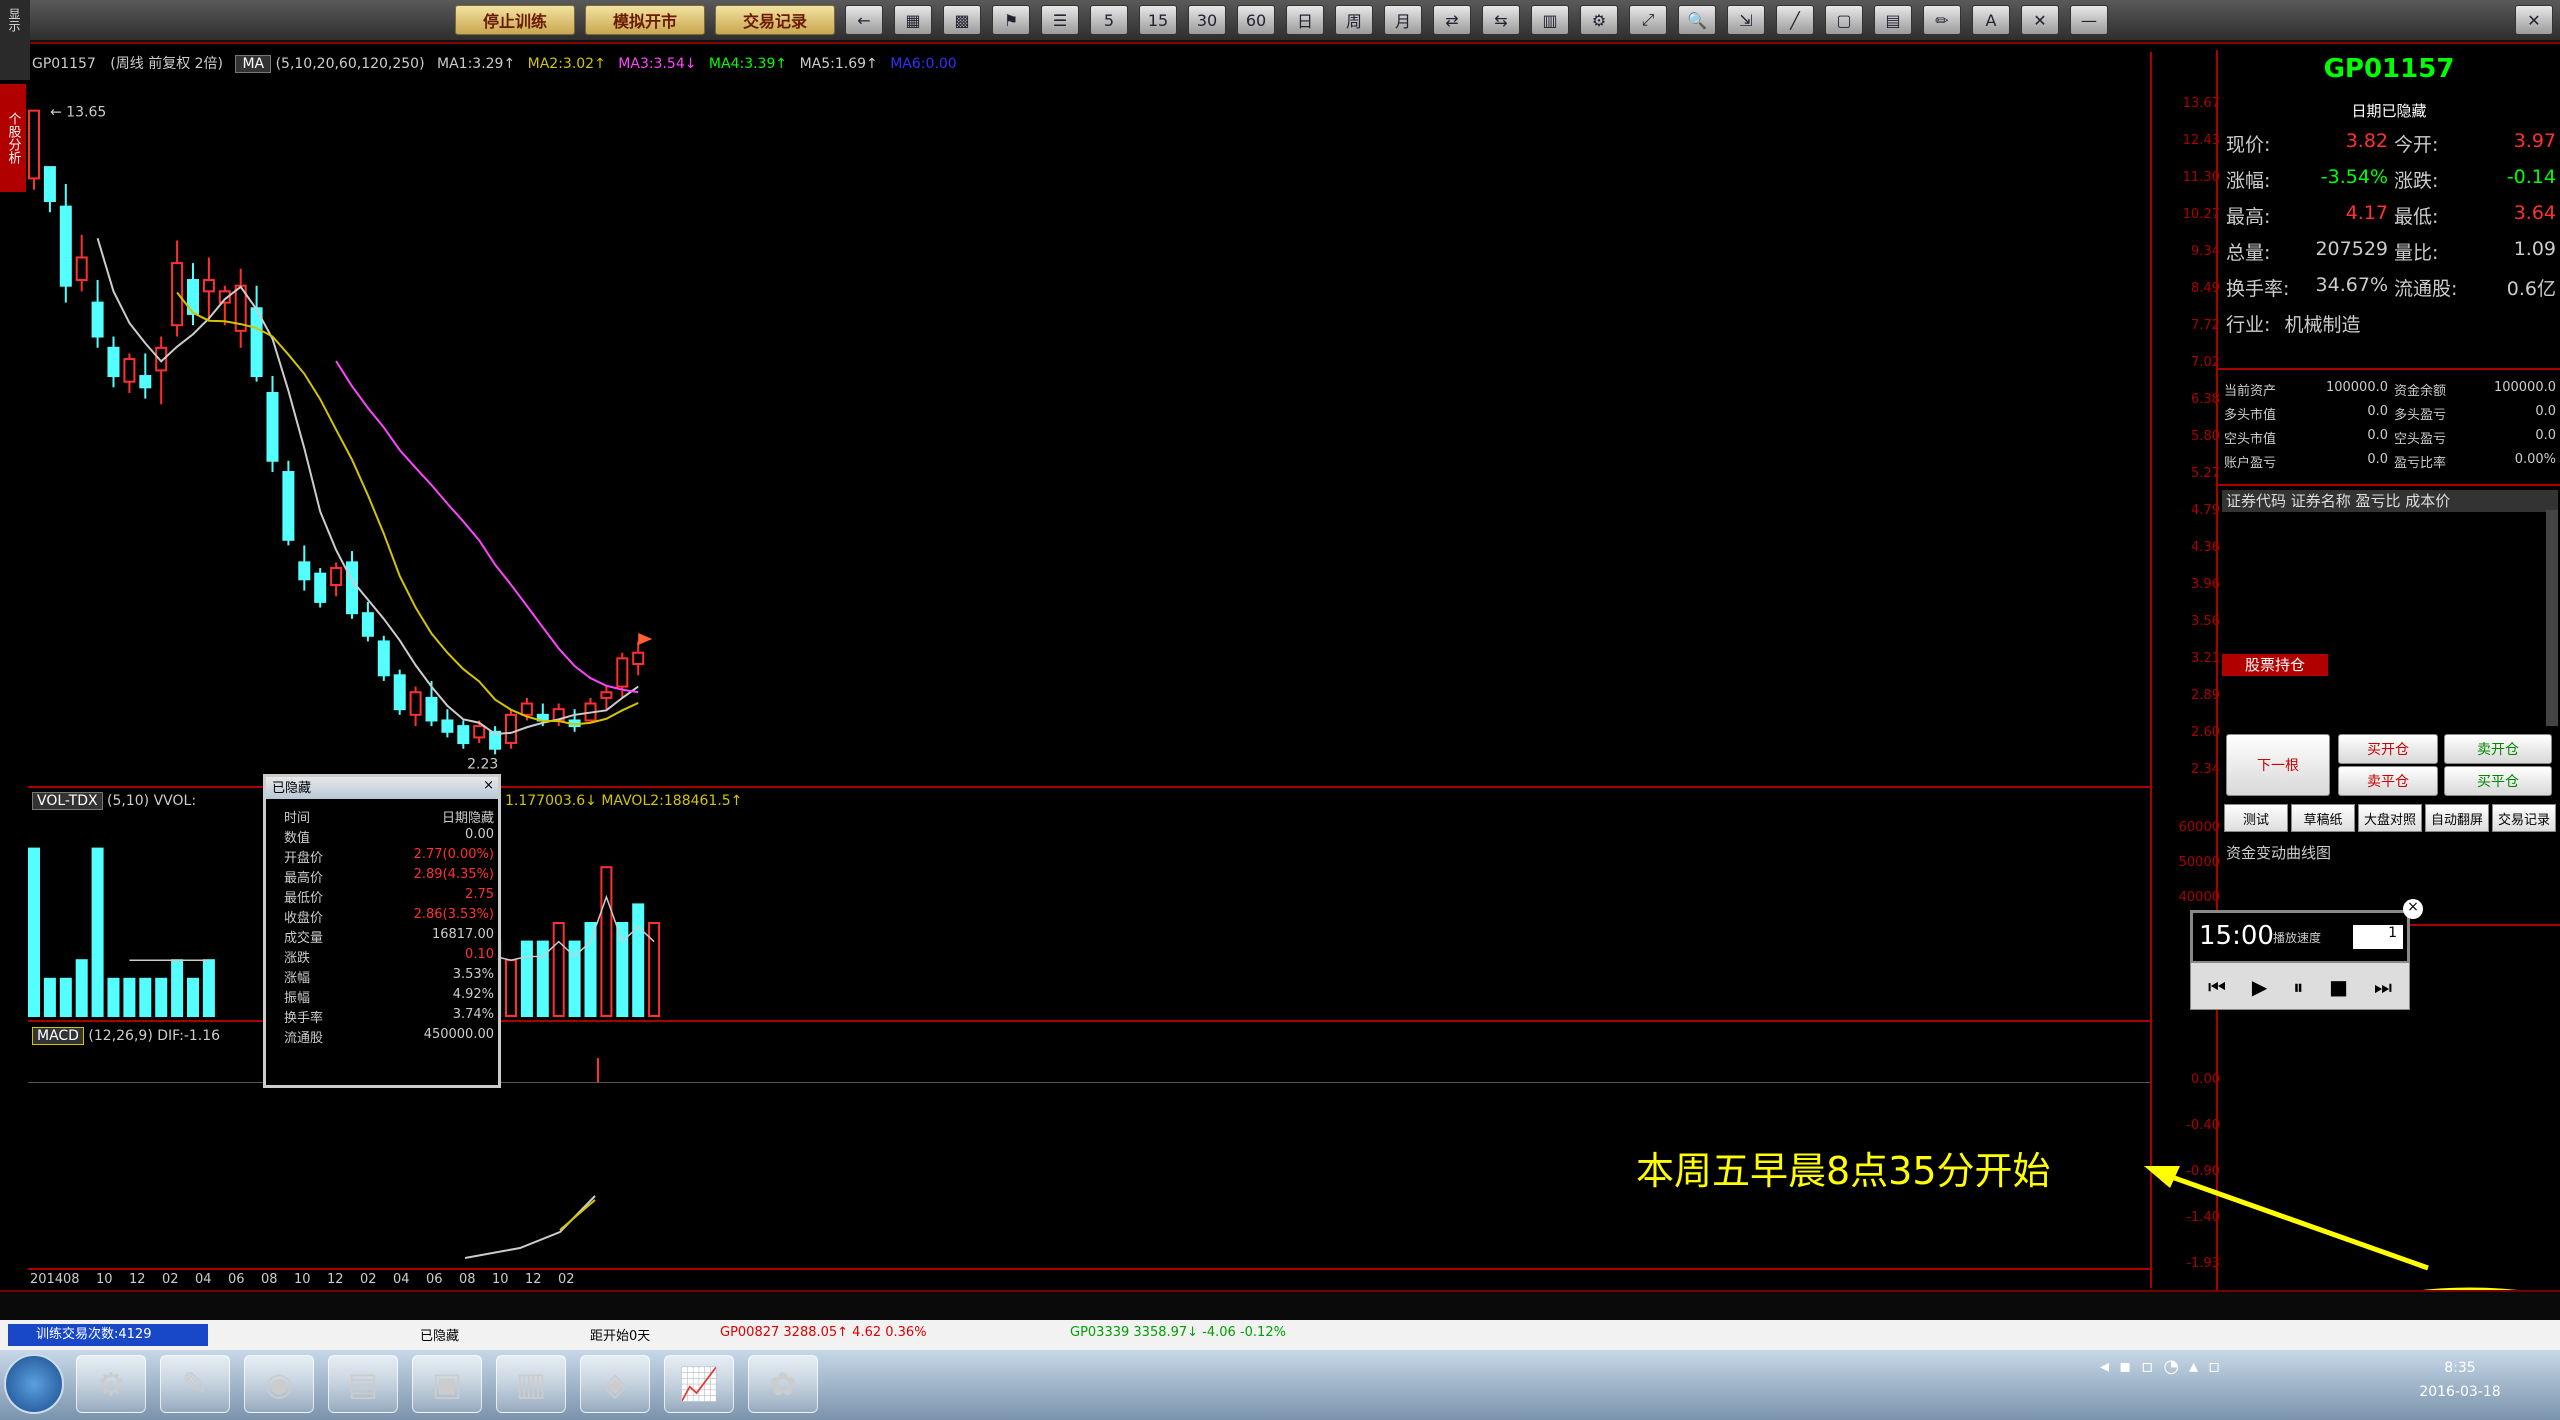 The image size is (2560, 1420). What do you see at coordinates (2378, 937) in the screenshot?
I see `speed-input: 1` at bounding box center [2378, 937].